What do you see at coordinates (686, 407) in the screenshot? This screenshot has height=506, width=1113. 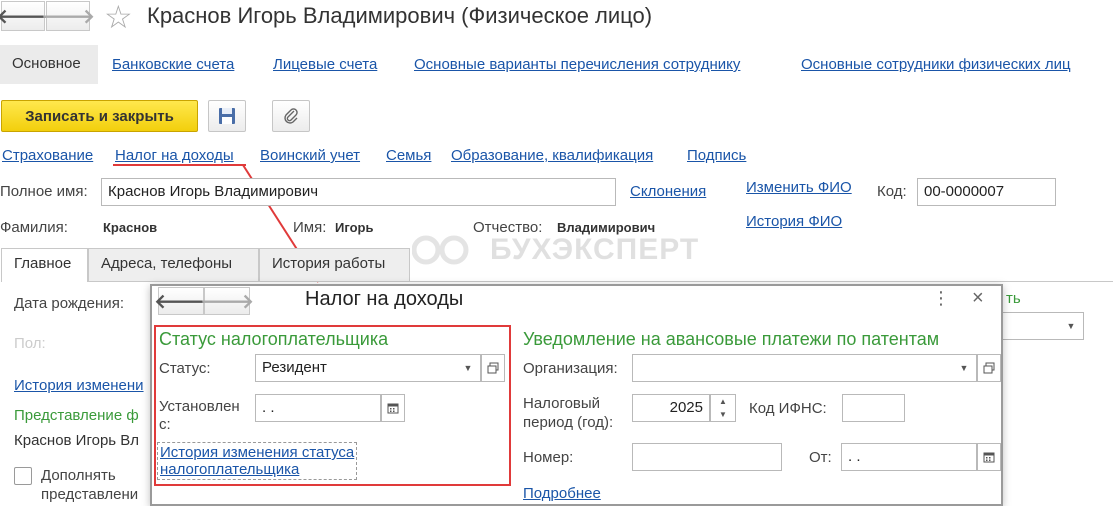 I see `period-year-value: 2025` at bounding box center [686, 407].